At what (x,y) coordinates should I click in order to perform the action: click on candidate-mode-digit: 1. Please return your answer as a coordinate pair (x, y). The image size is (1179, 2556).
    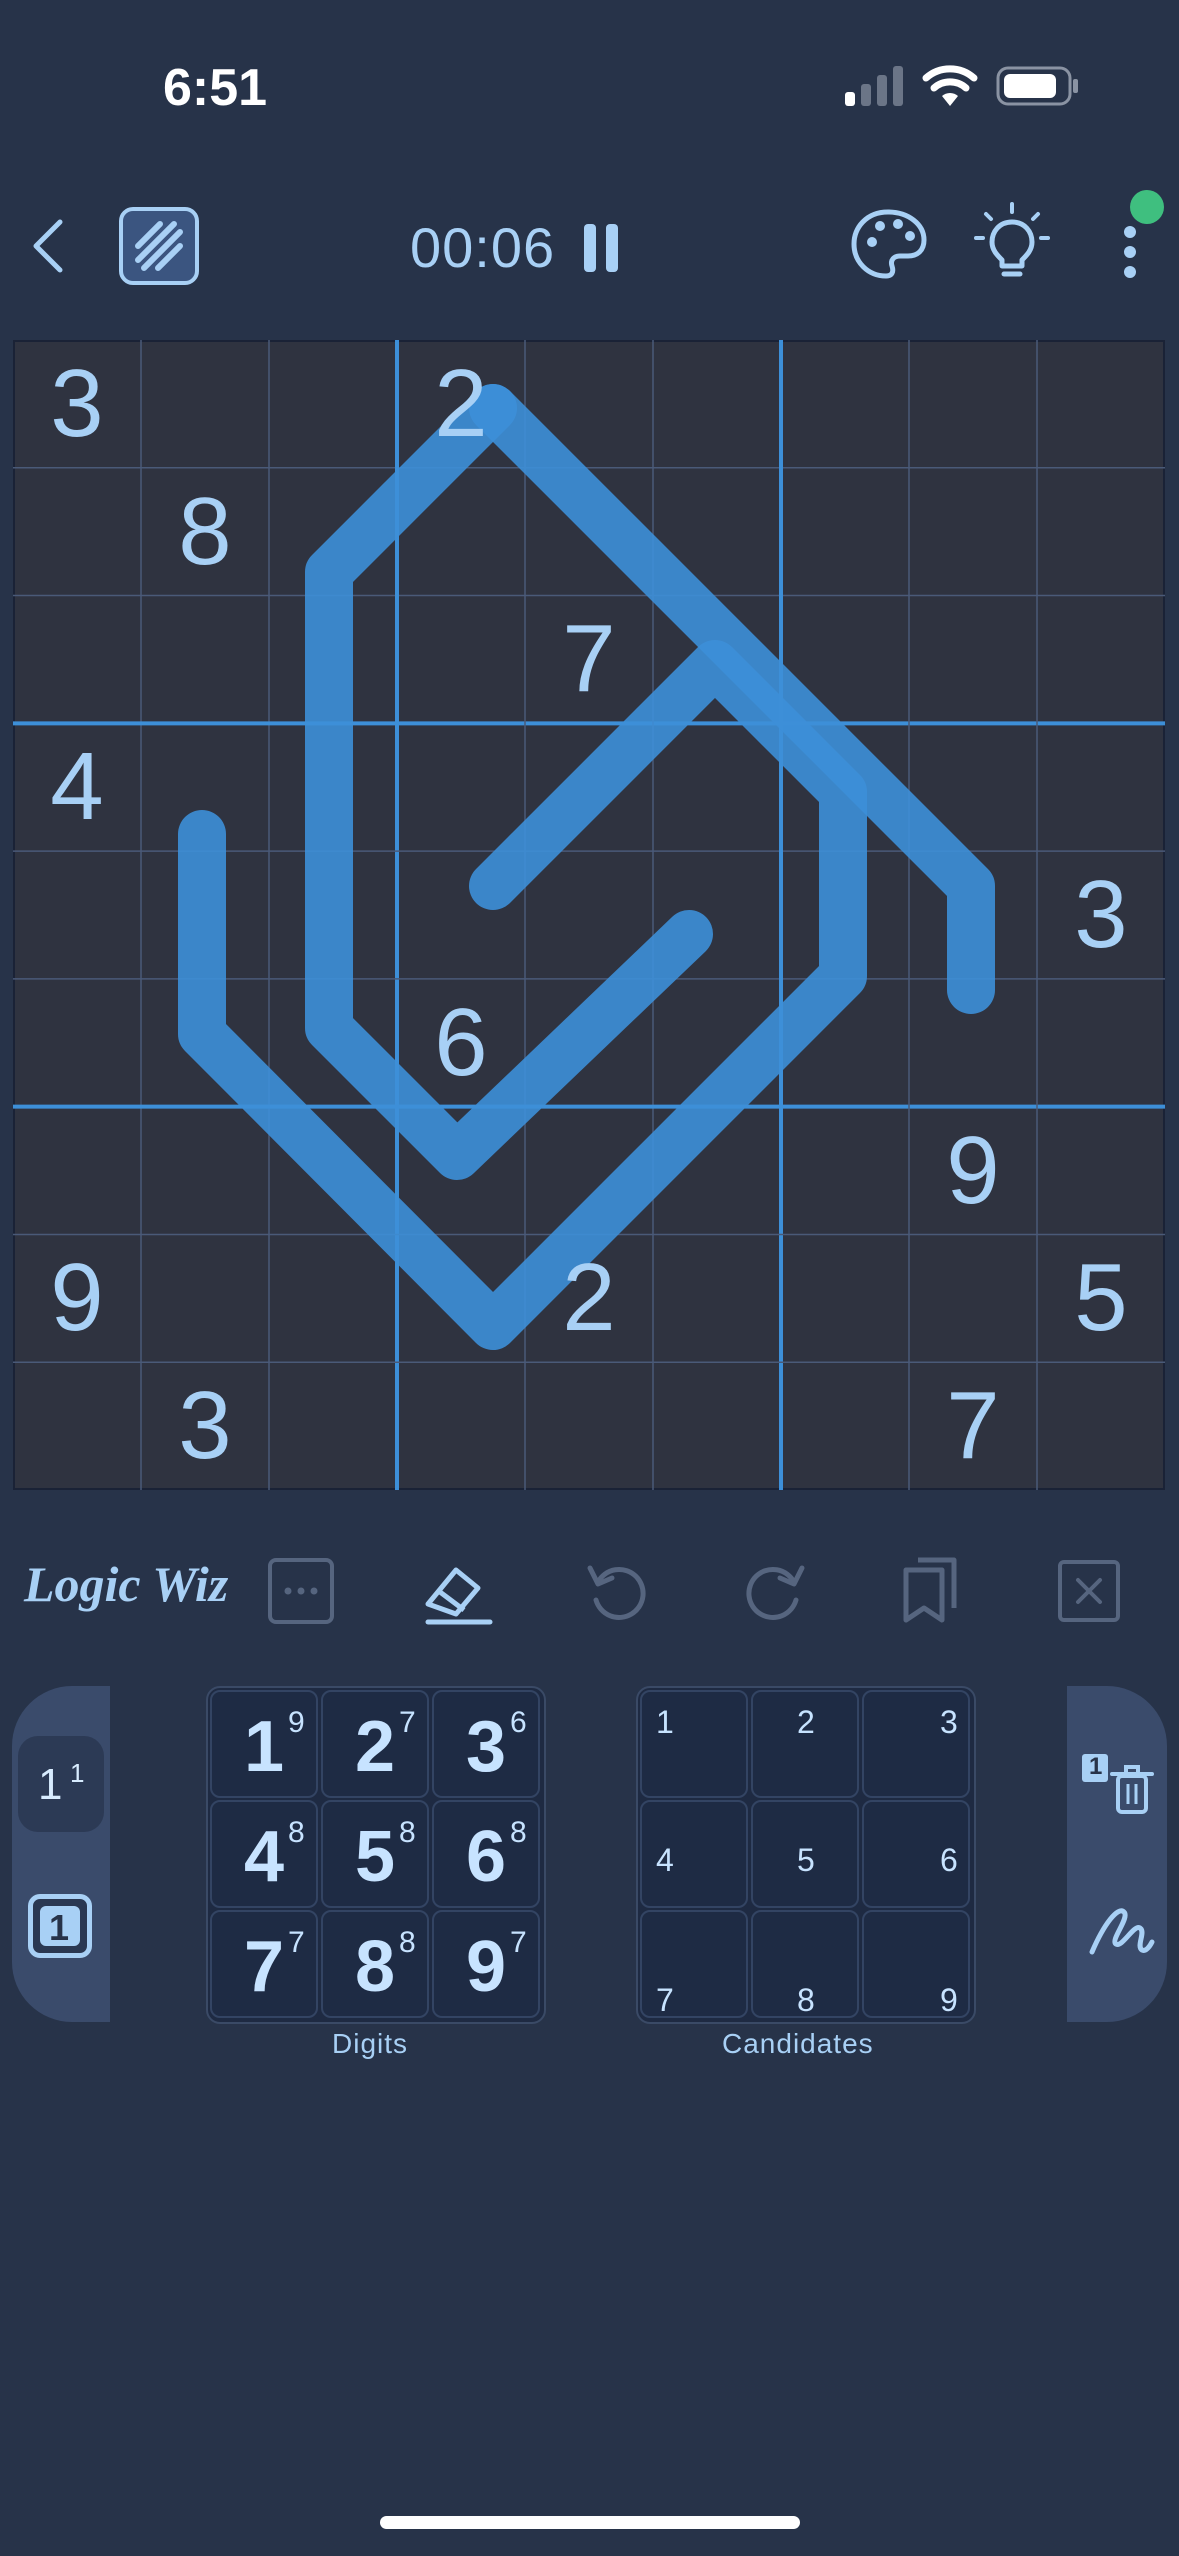
    Looking at the image, I should click on (50, 1784).